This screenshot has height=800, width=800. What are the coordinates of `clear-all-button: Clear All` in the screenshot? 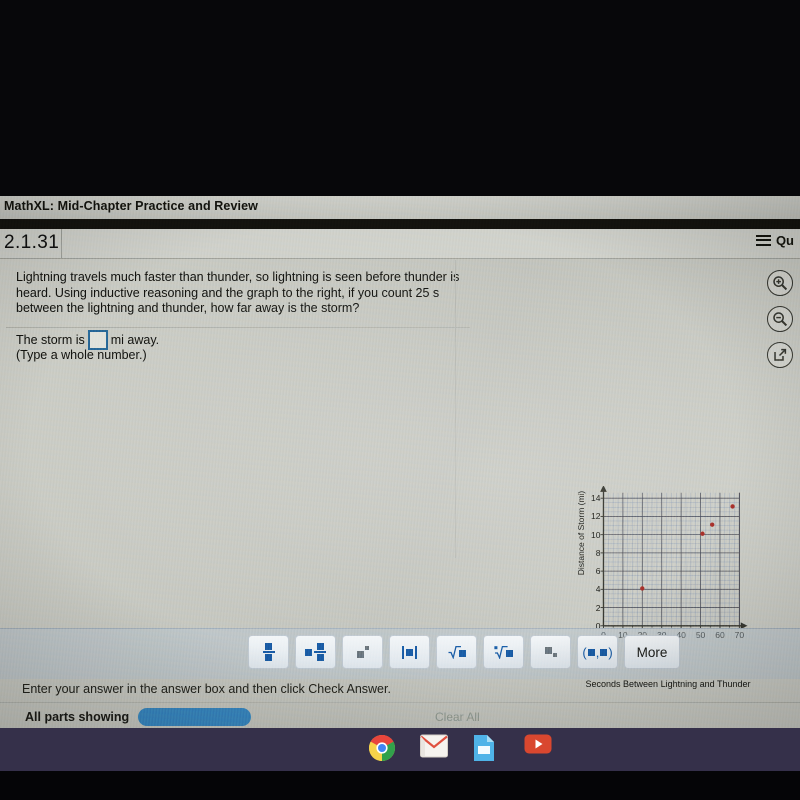 It's located at (457, 717).